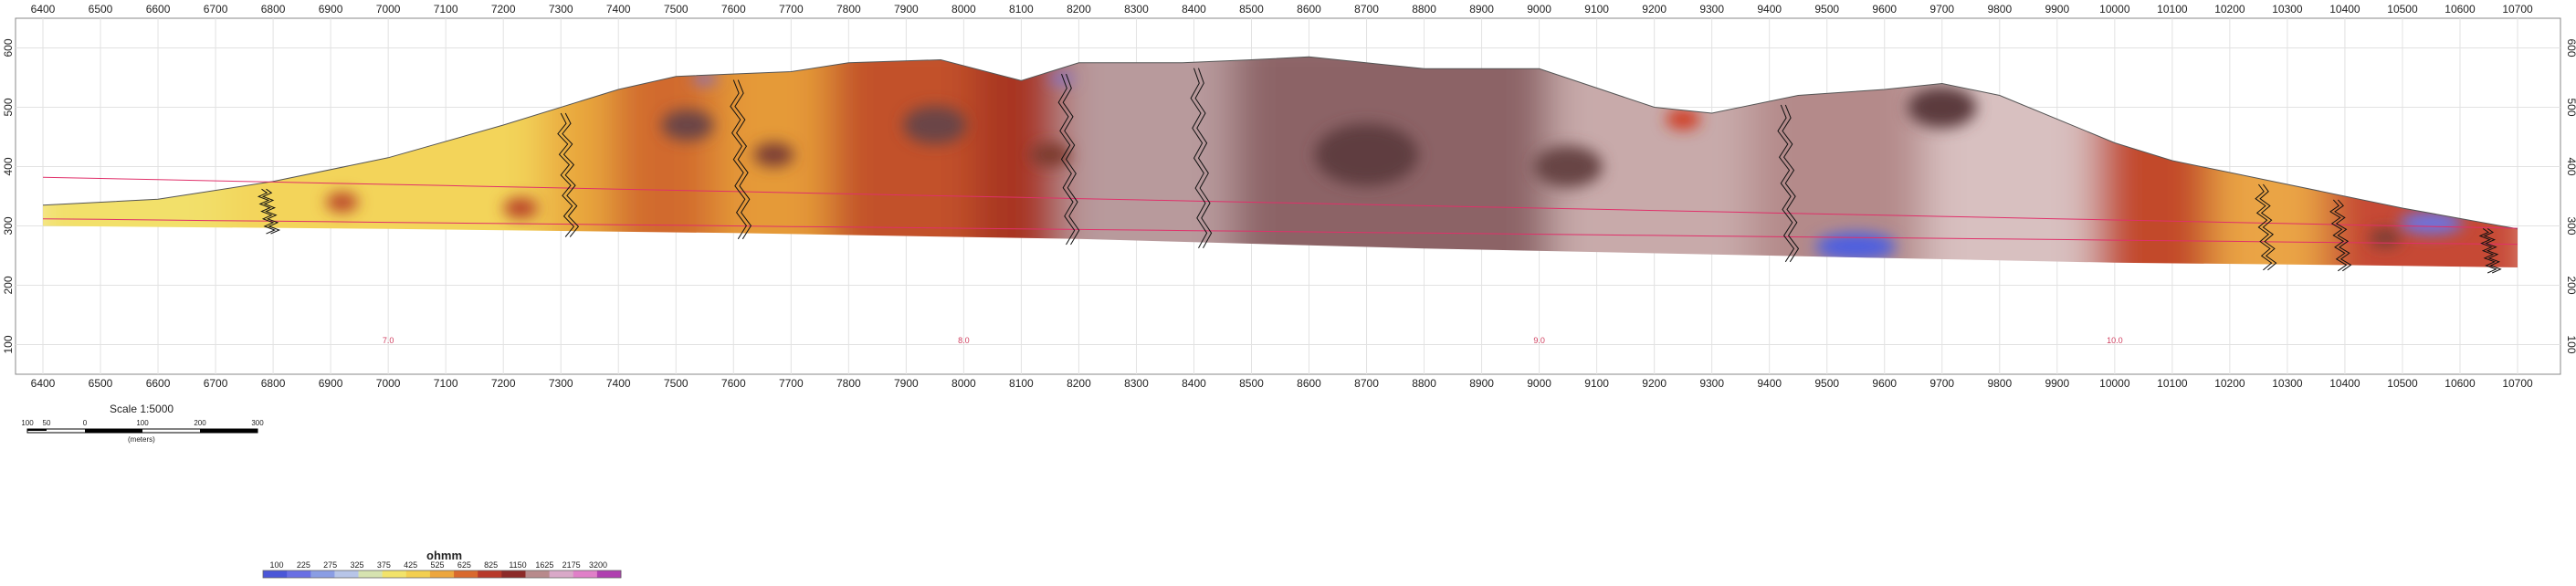 This screenshot has height=586, width=2576. Describe the element at coordinates (1253, 340) in the screenshot. I see `km-marker-labels: 7.0 8.0 9.0 10.0` at that location.